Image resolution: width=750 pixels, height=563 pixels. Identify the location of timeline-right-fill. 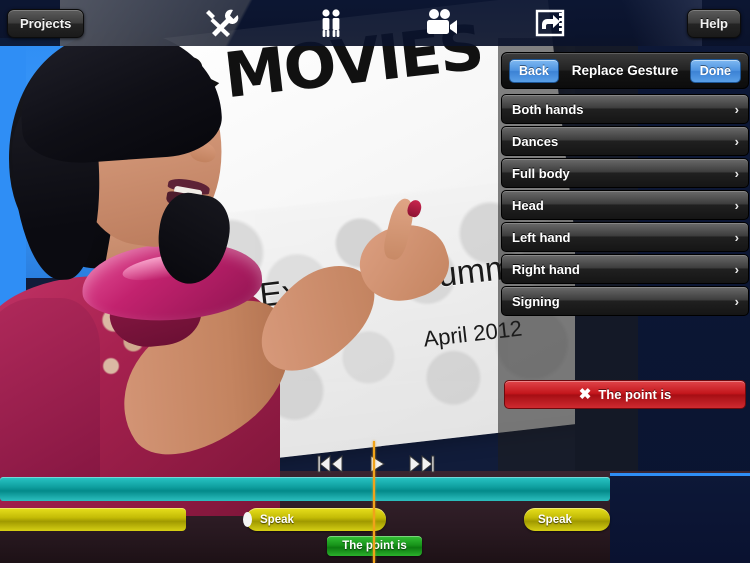
(680, 518).